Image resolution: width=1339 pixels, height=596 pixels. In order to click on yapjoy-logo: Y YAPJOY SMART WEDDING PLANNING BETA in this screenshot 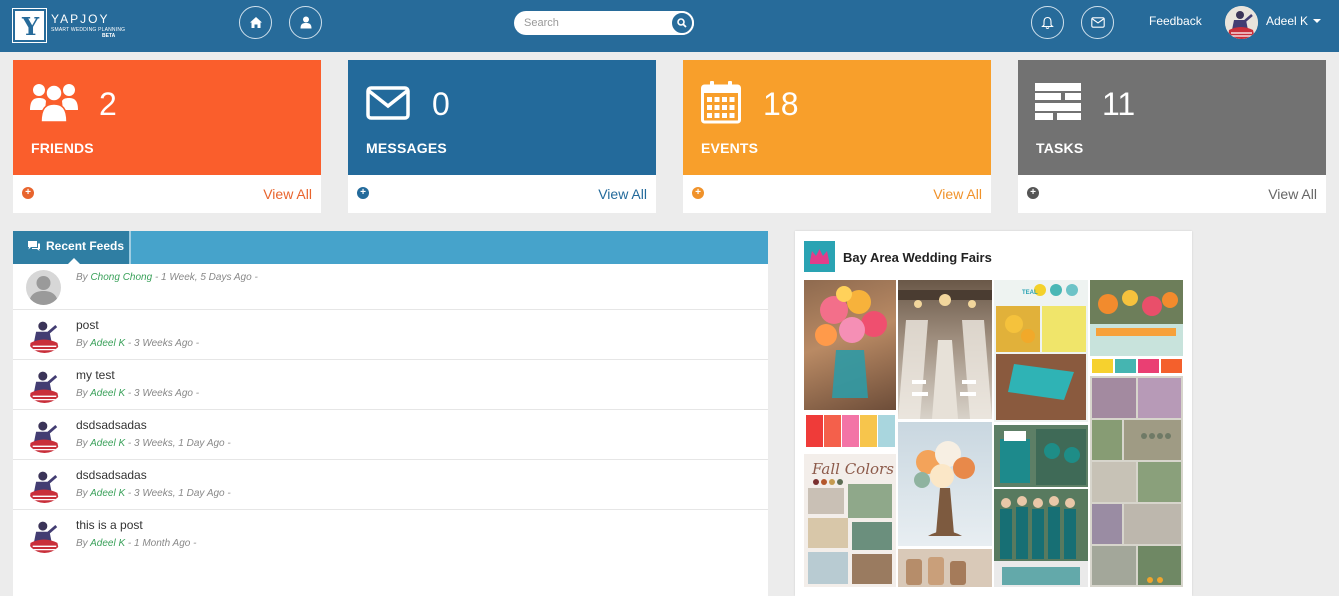, I will do `click(72, 25)`.